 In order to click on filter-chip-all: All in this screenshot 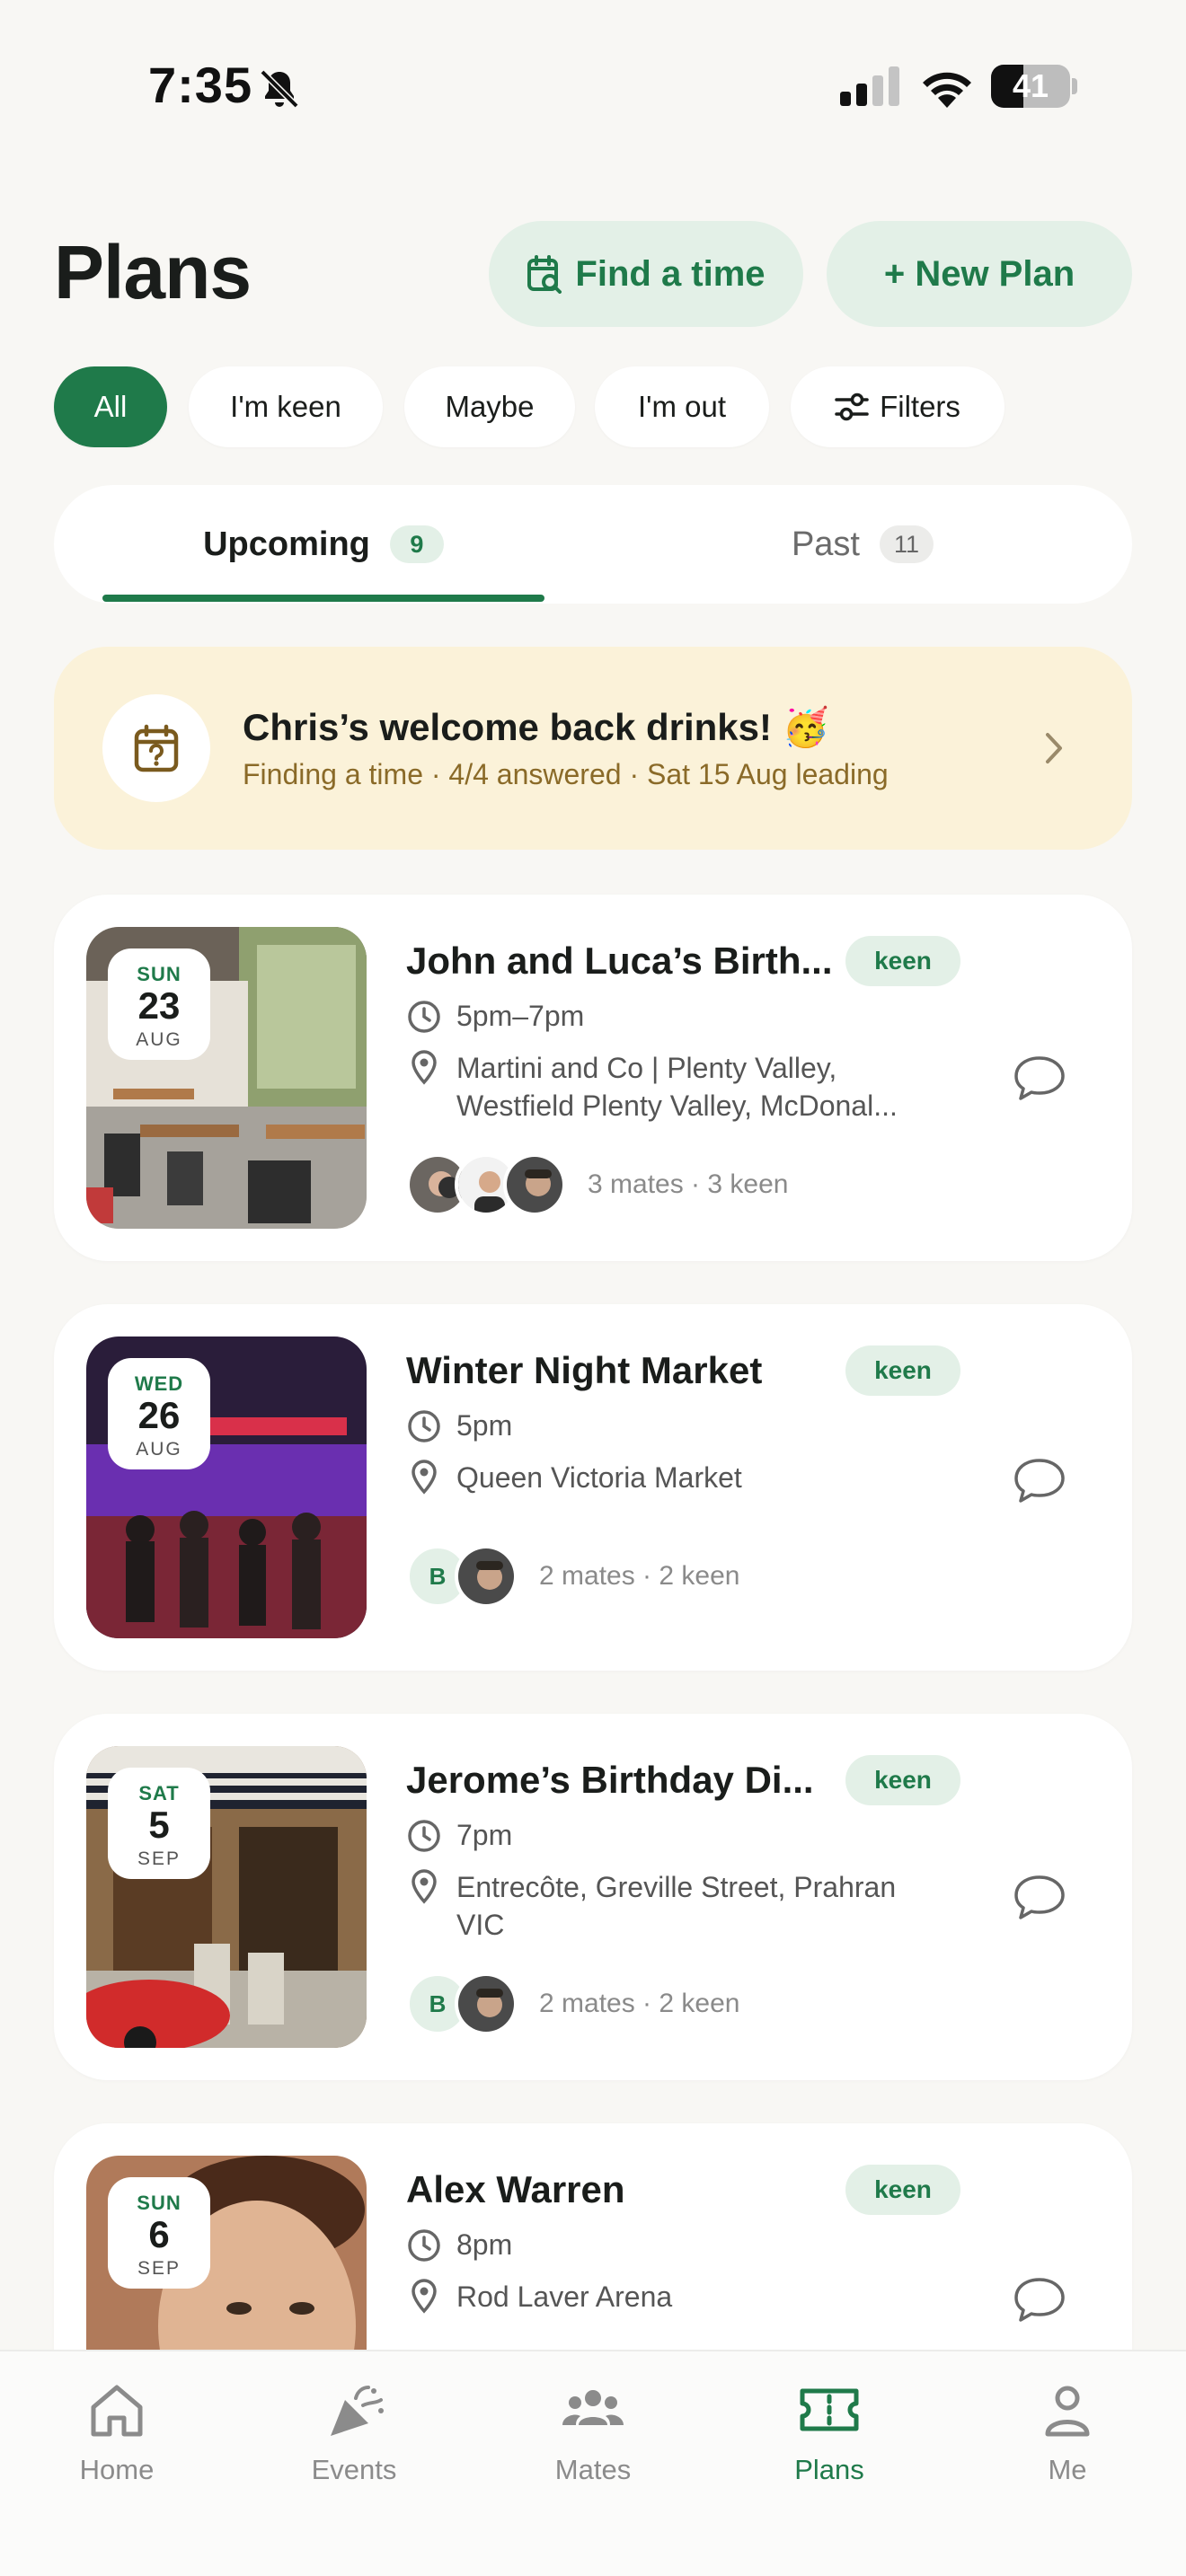, I will do `click(110, 406)`.